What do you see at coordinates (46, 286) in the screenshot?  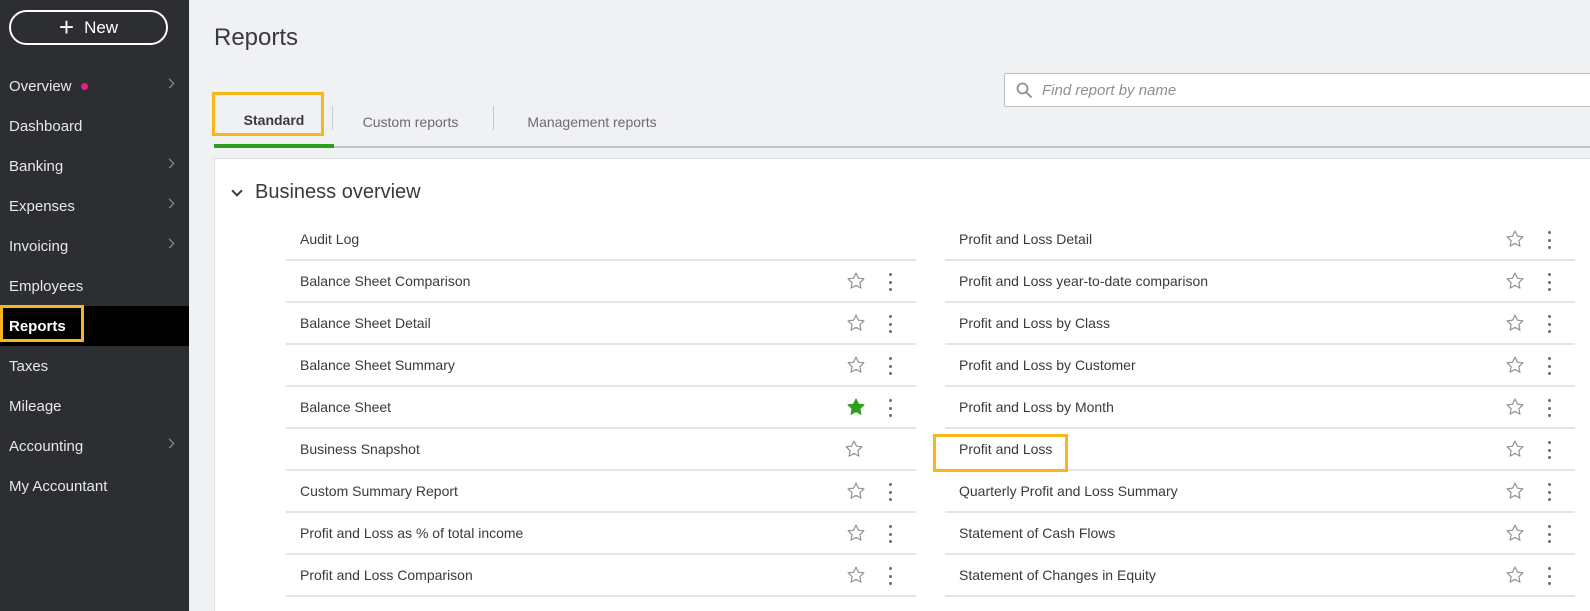 I see `sidebar-item-label: Employees` at bounding box center [46, 286].